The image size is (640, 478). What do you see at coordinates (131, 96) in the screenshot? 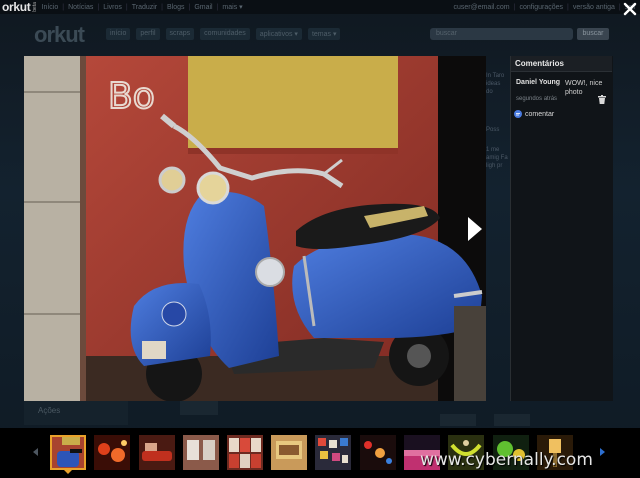
I see `svg-text: Bo` at bounding box center [131, 96].